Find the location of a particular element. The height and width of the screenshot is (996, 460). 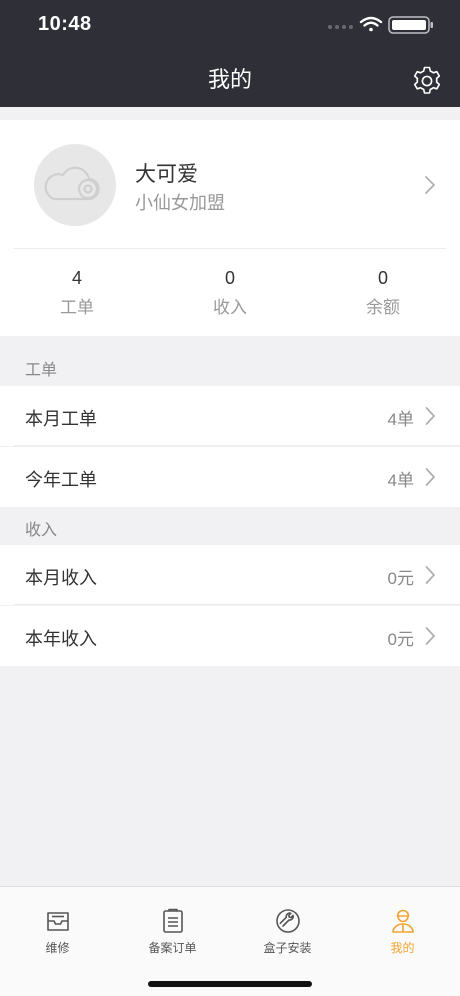

tab-label: 我的 is located at coordinates (402, 948).